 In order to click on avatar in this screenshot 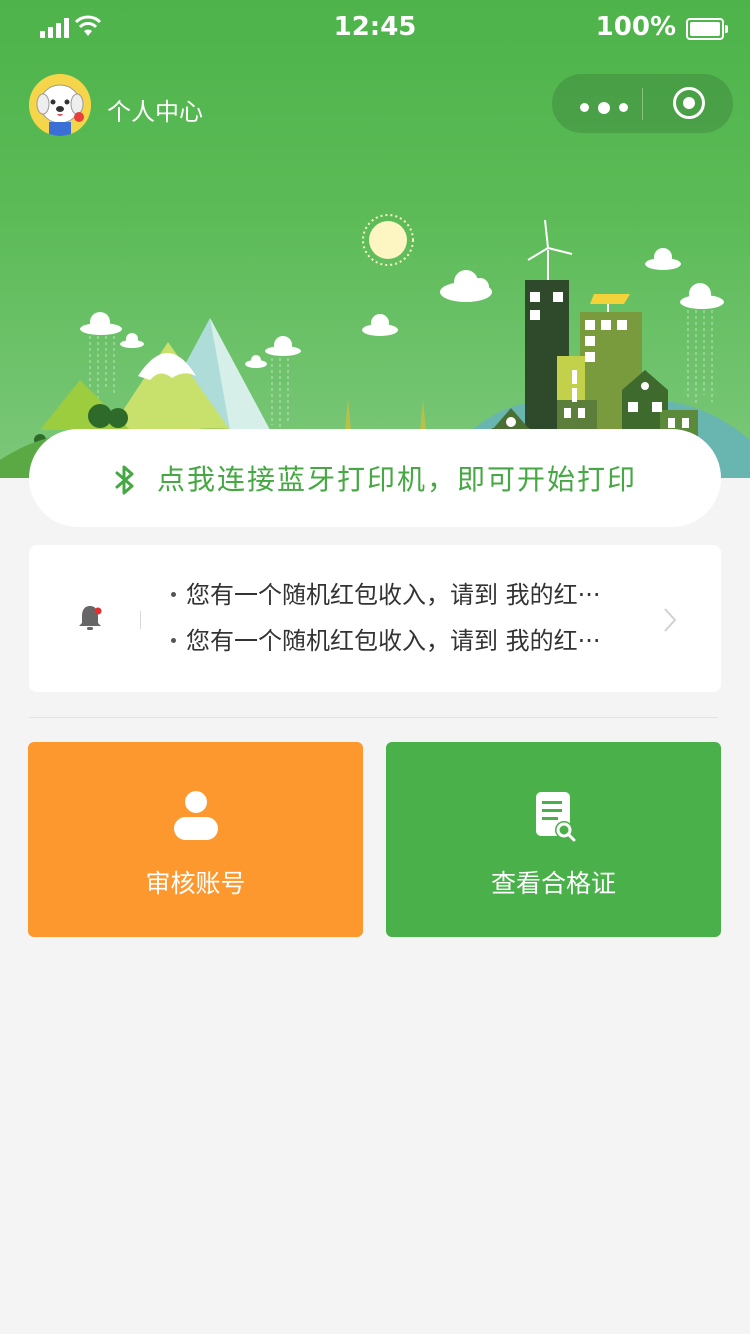, I will do `click(60, 105)`.